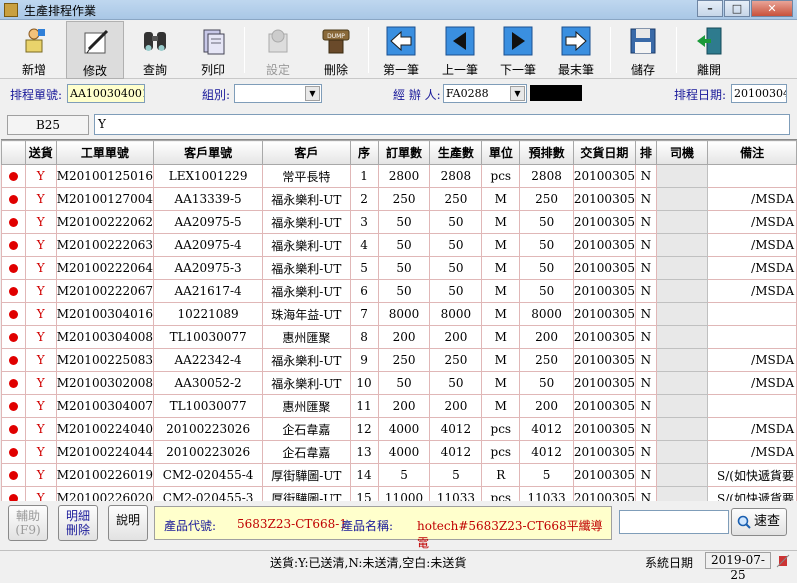  I want to click on table-cell: pcs, so click(501, 176).